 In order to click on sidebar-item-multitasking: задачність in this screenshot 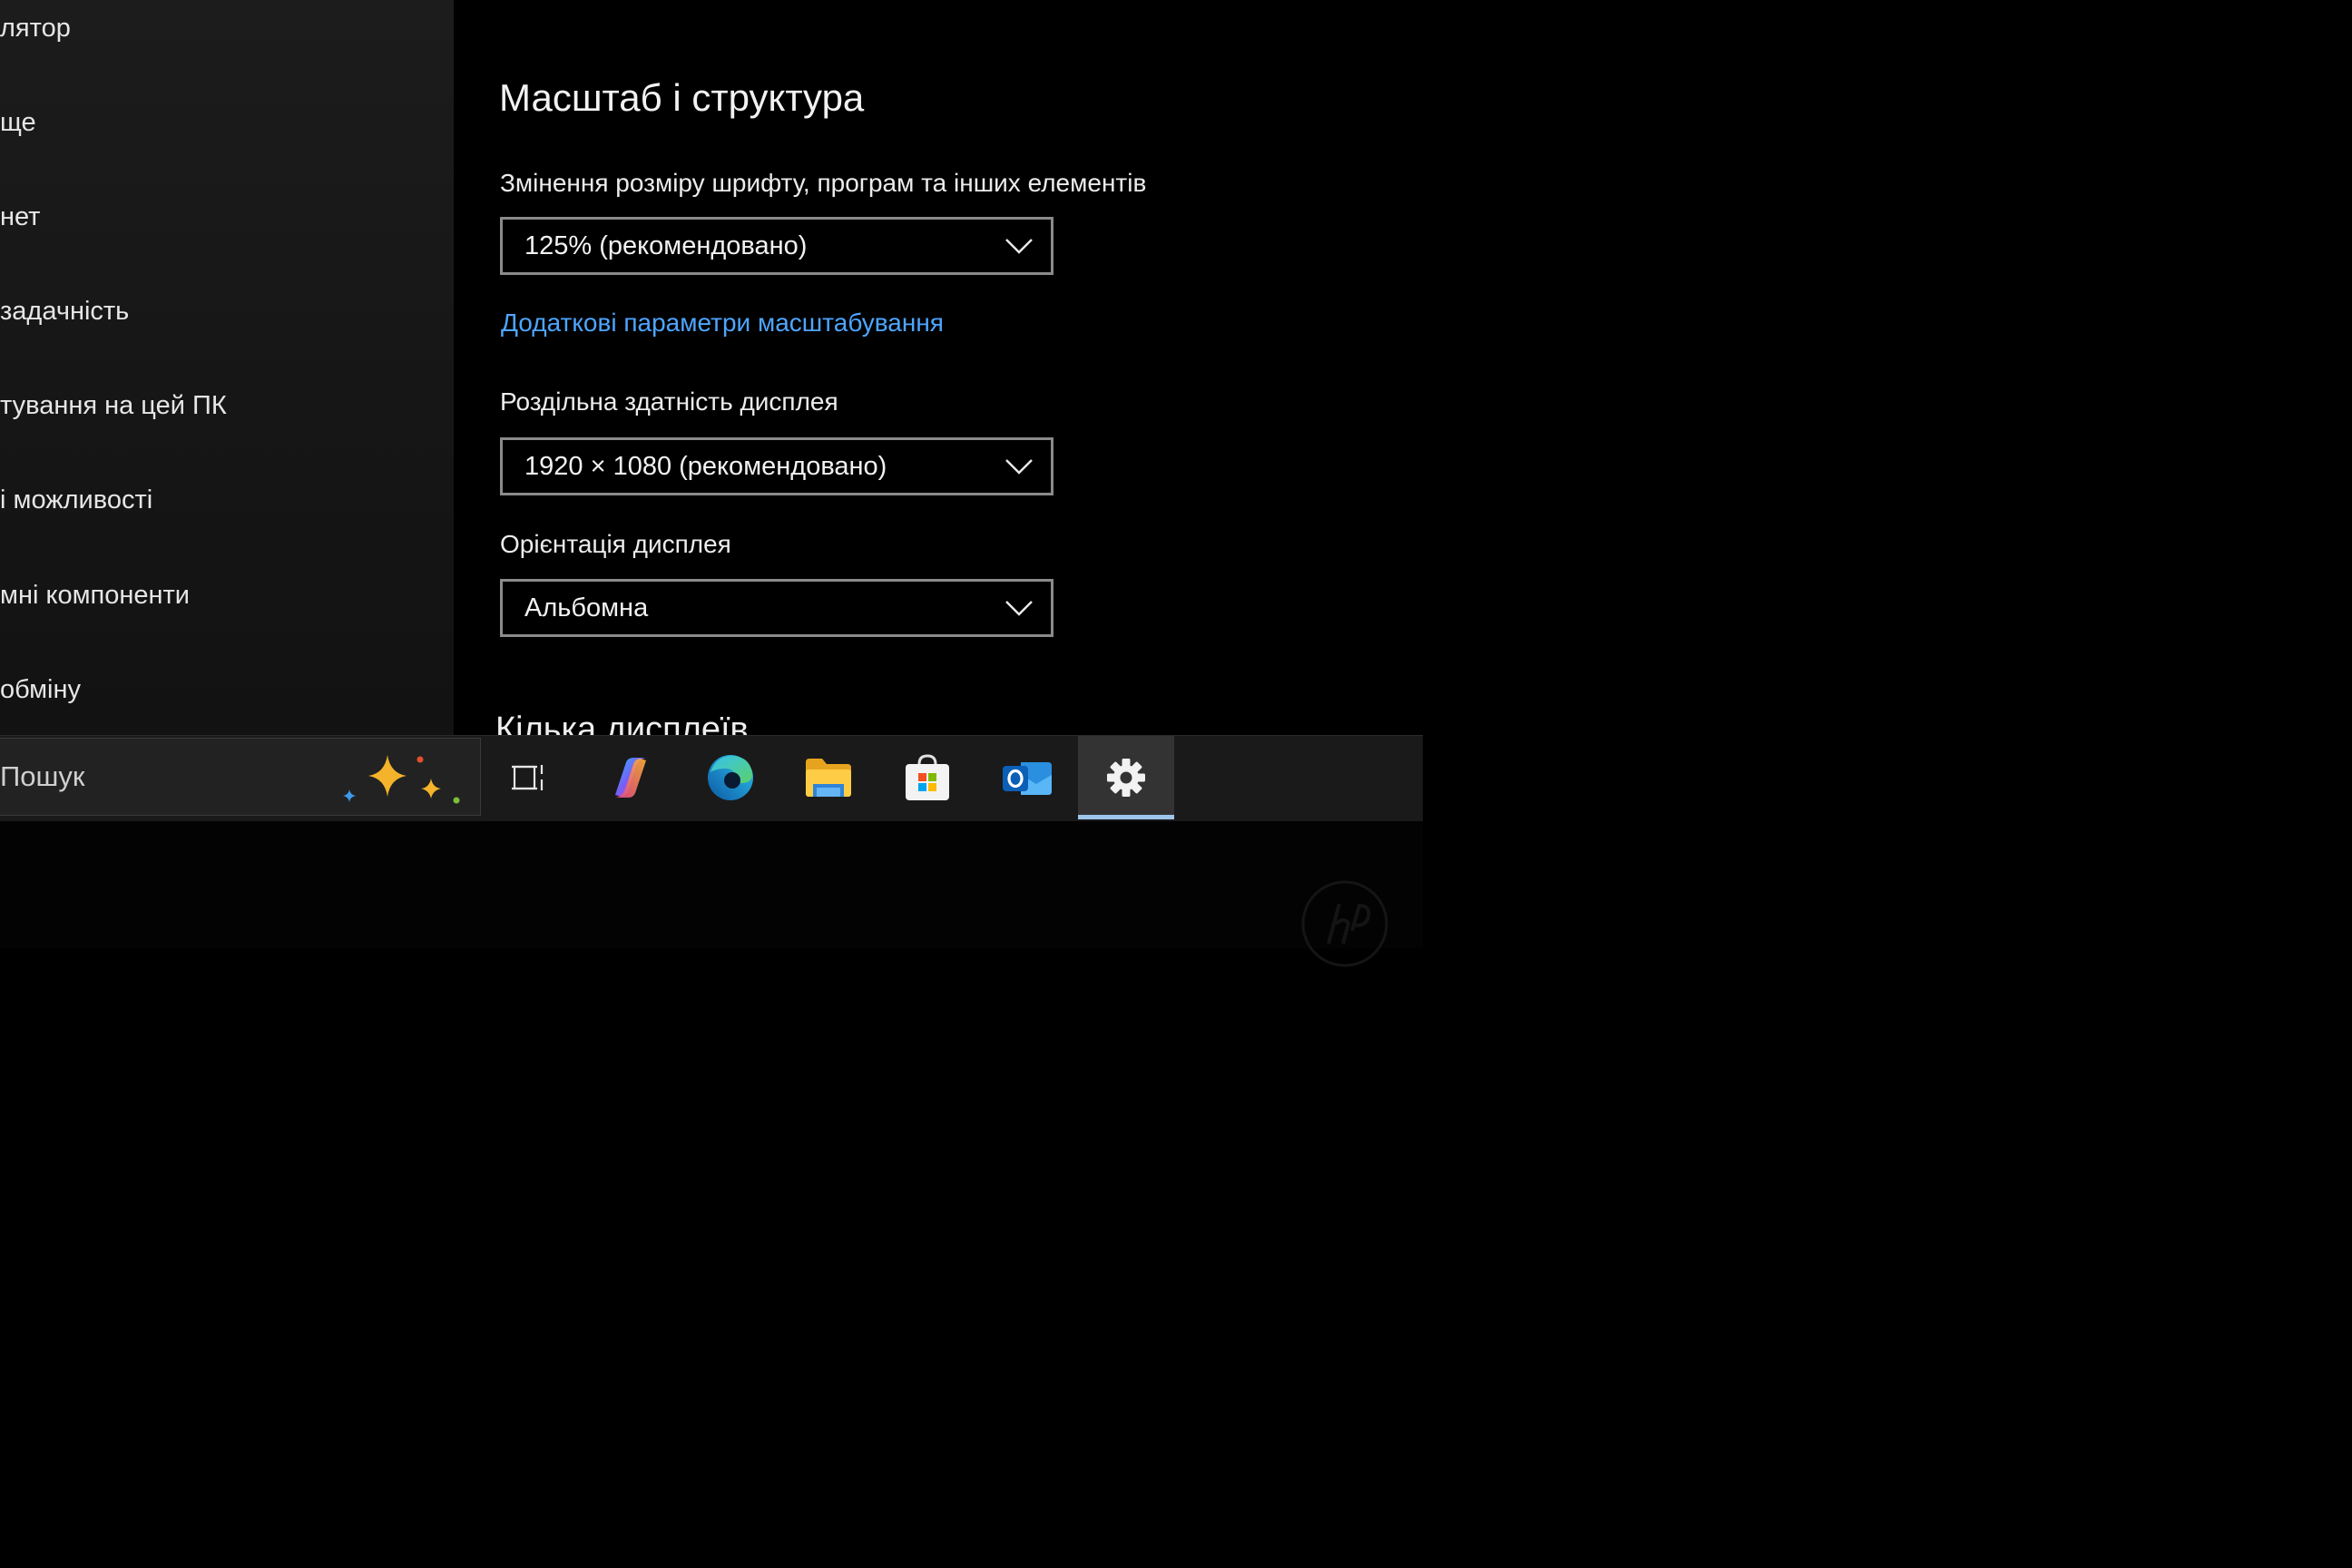, I will do `click(64, 311)`.